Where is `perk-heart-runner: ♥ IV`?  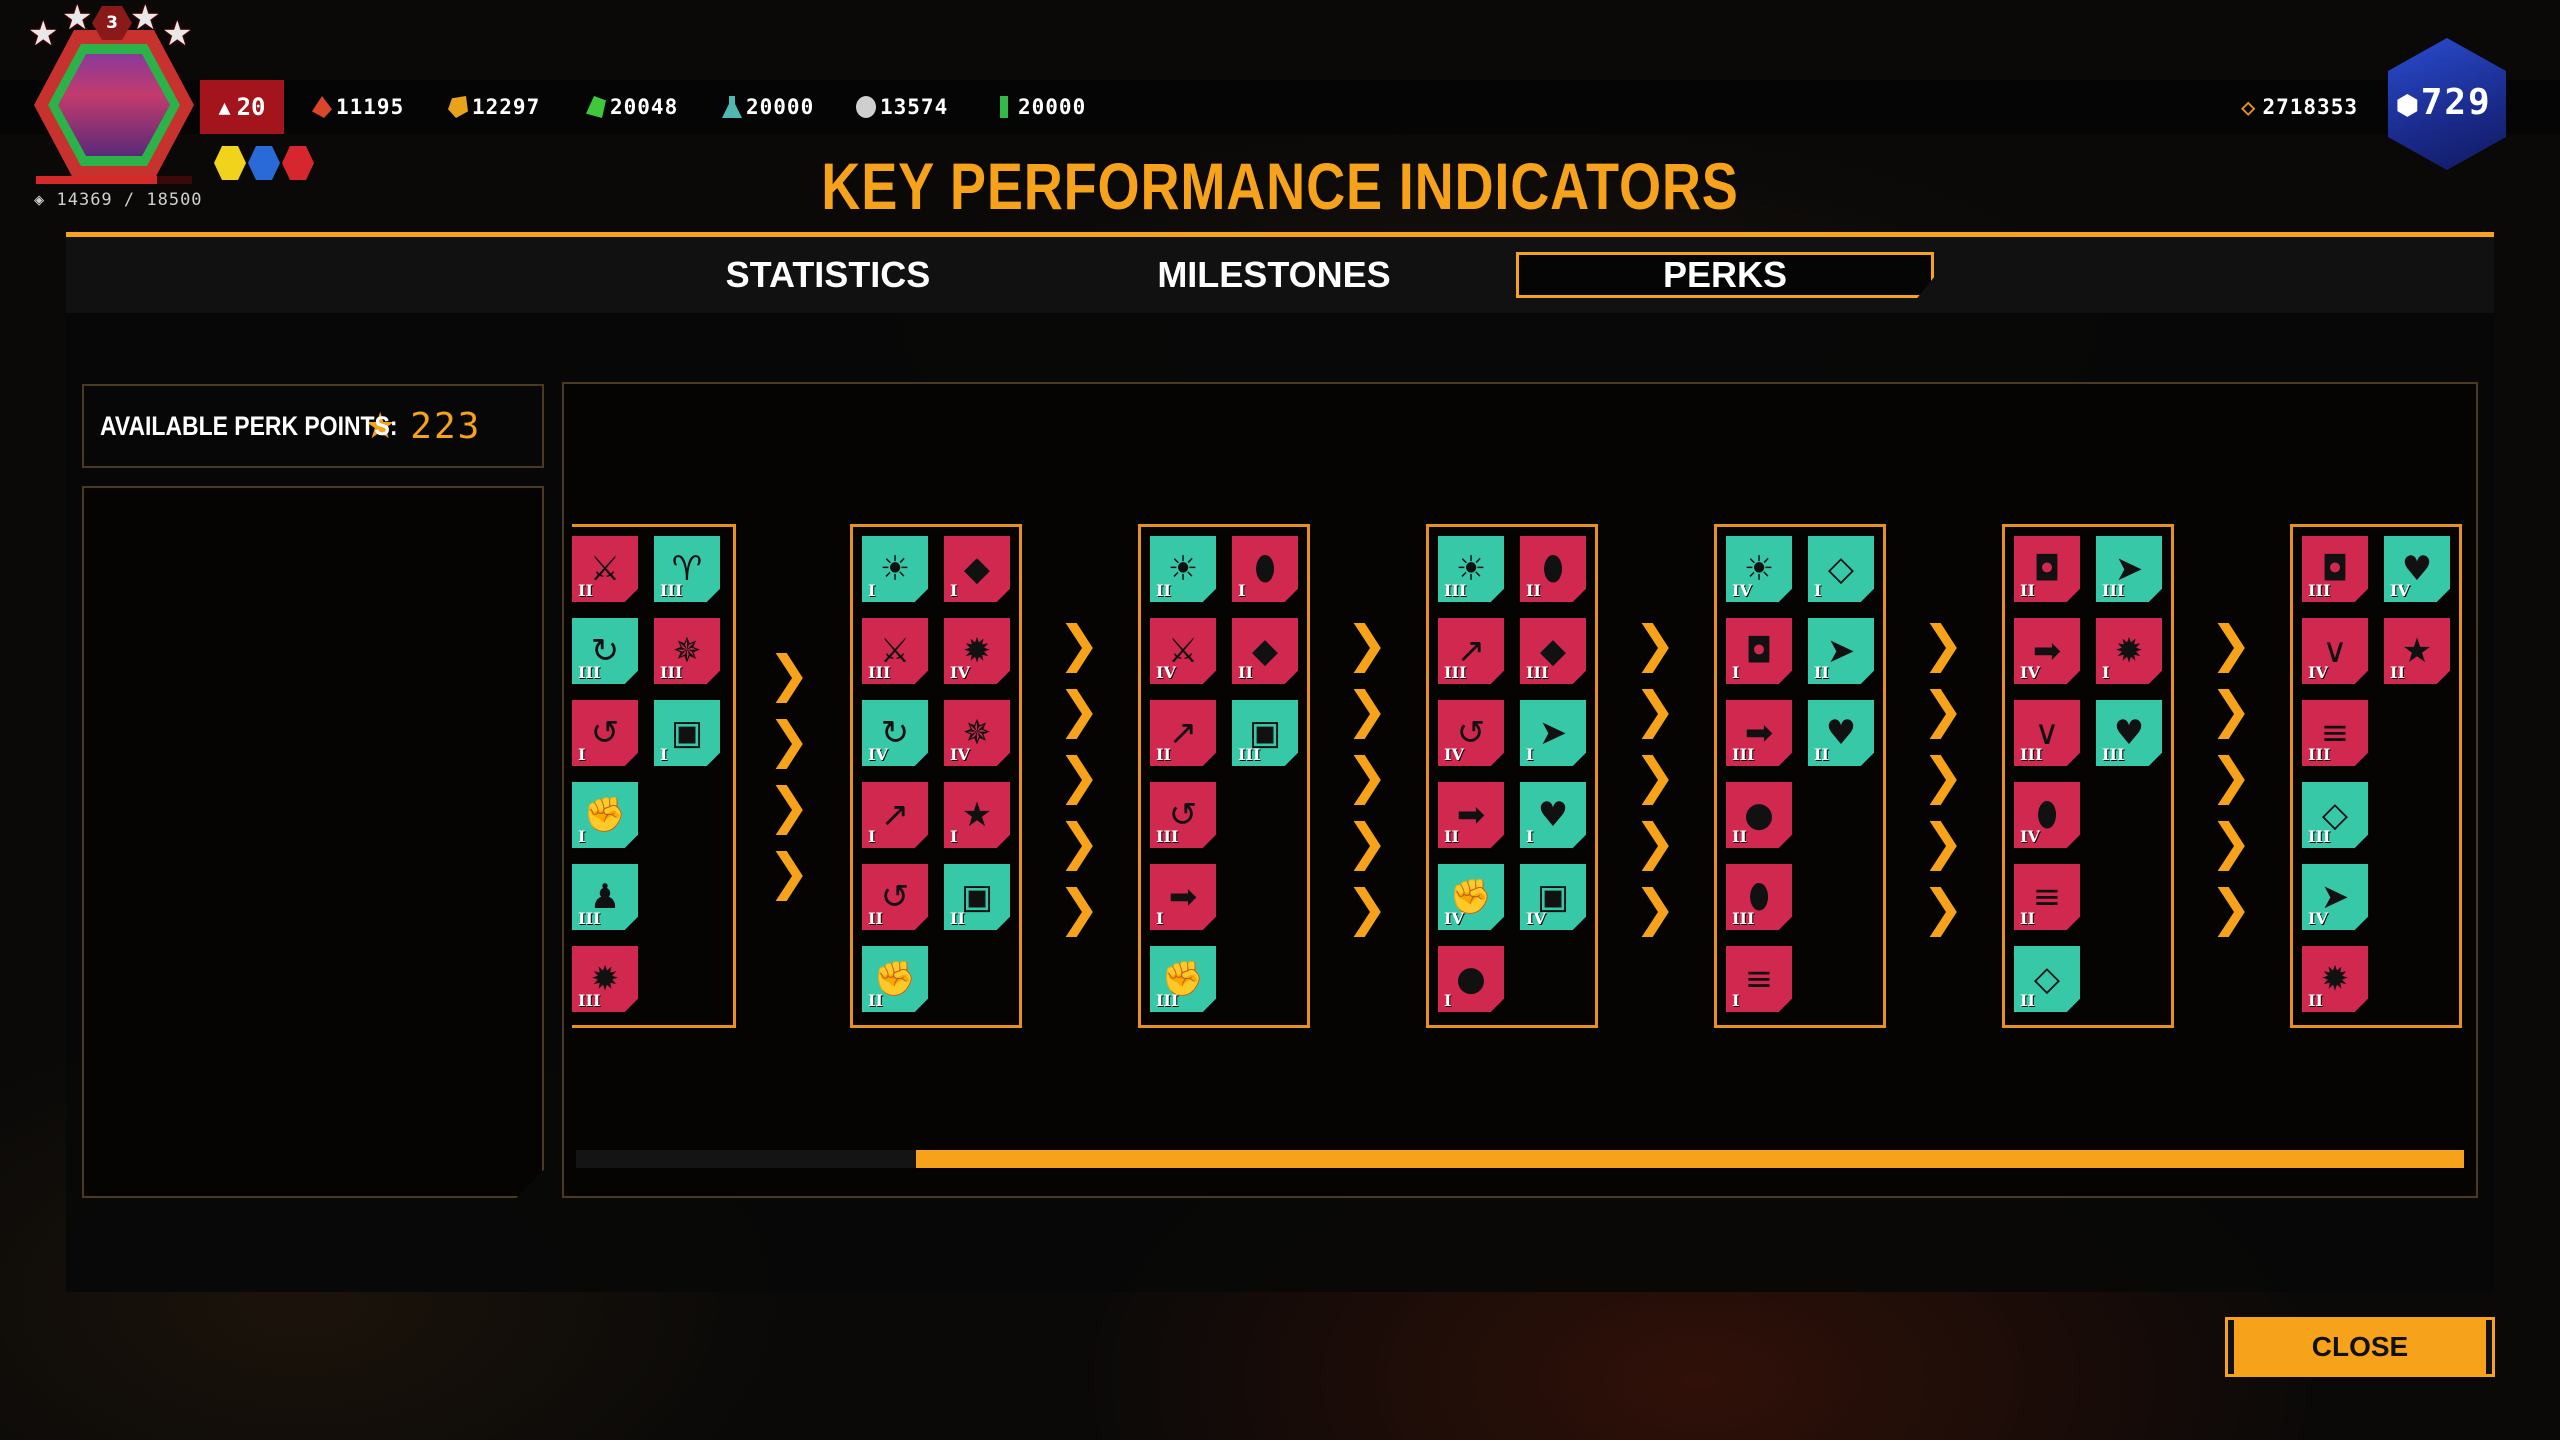
perk-heart-runner: ♥ IV is located at coordinates (2417, 569).